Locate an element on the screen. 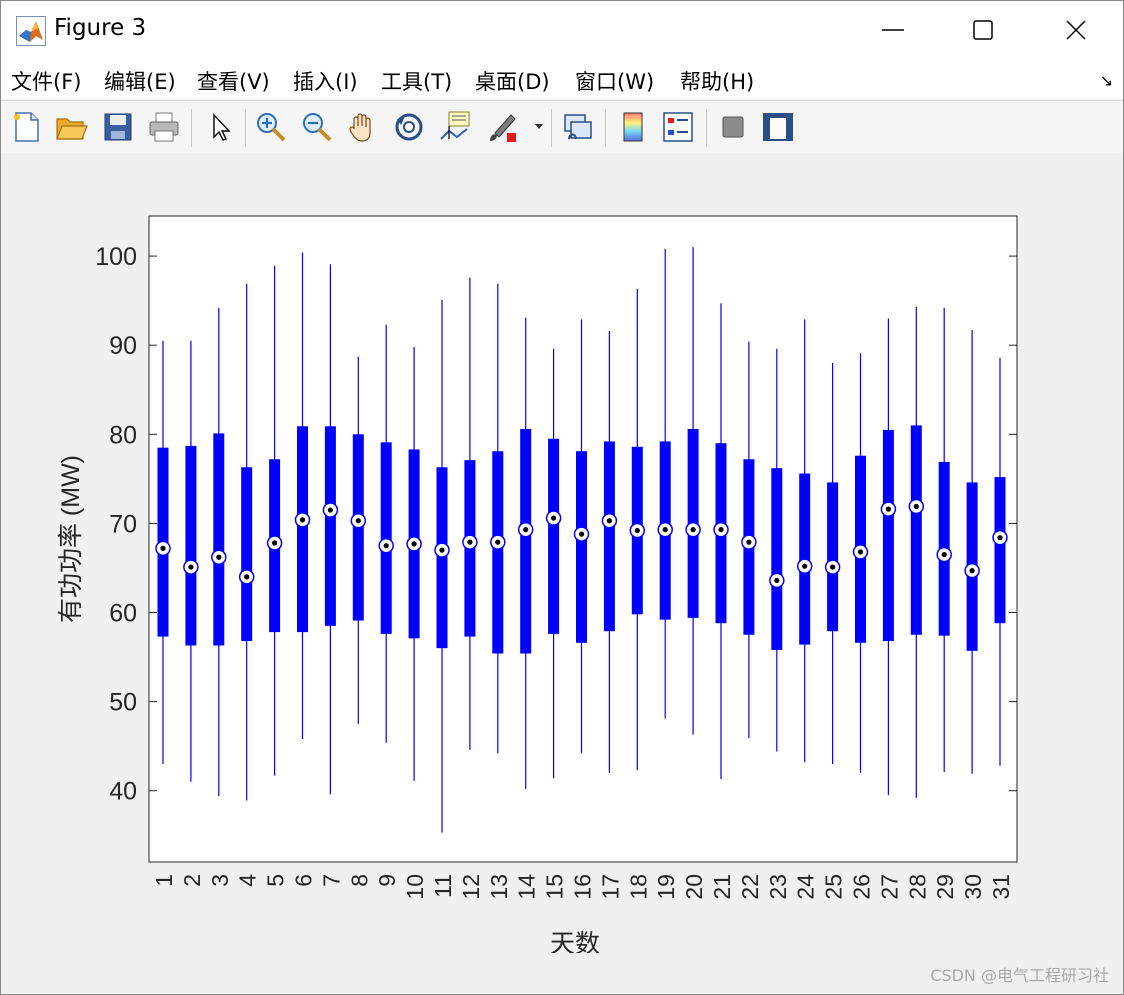  x-tick-label: 28 is located at coordinates (917, 887).